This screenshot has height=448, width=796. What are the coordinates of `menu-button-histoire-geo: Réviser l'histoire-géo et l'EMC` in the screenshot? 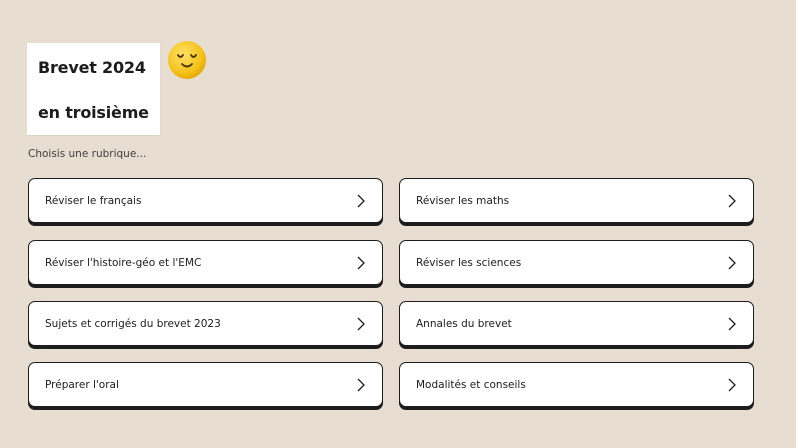 It's located at (205, 262).